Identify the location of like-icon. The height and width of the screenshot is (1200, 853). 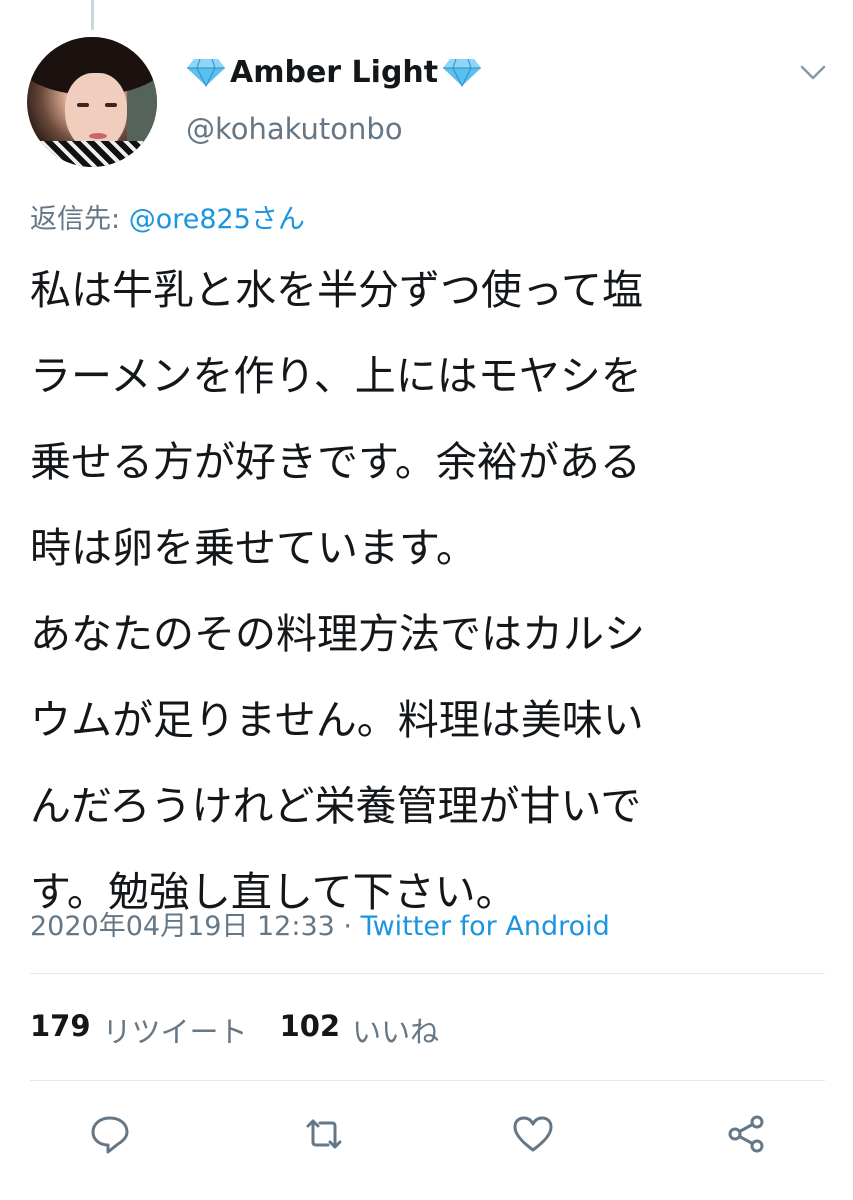
(533, 1134).